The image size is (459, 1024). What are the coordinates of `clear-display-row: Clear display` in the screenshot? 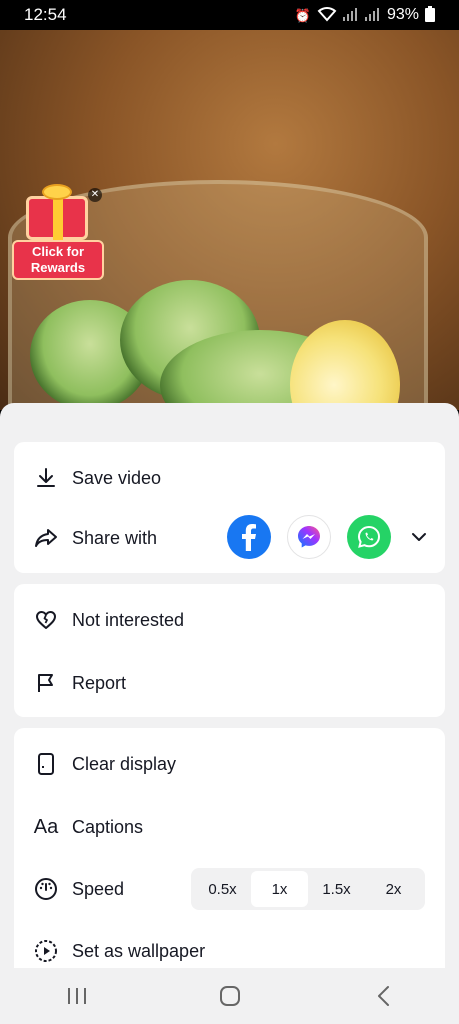 It's located at (229, 764).